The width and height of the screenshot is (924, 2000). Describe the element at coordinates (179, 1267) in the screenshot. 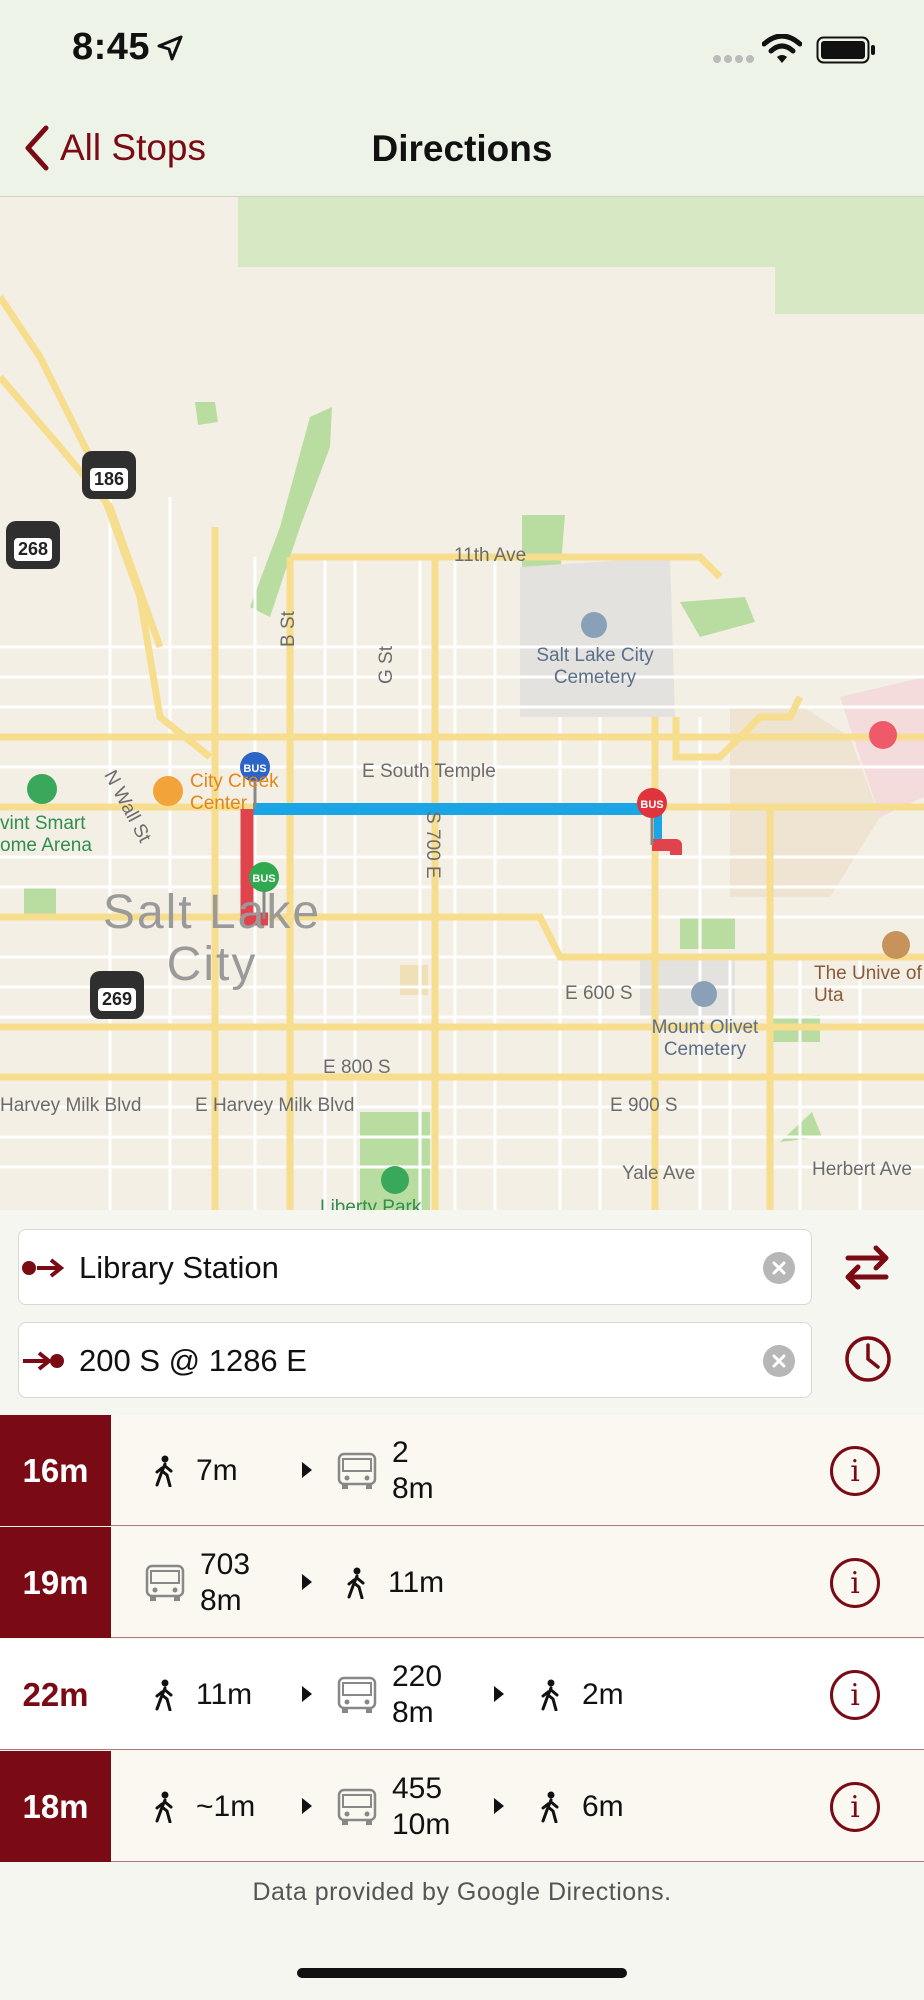

I see `origin-text: Library Station` at that location.